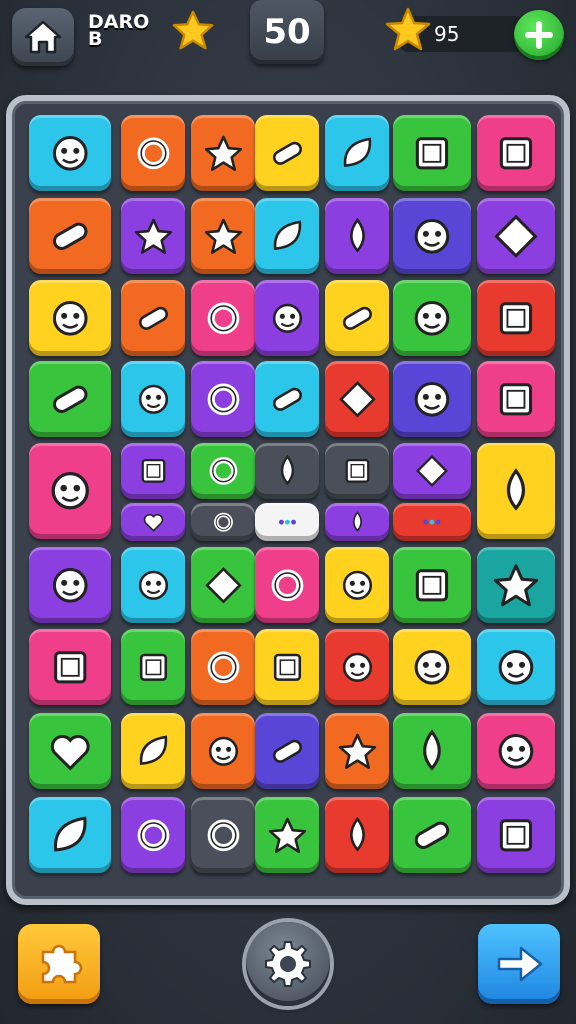 The height and width of the screenshot is (1024, 576). I want to click on tile-r1-c1, so click(153, 236).